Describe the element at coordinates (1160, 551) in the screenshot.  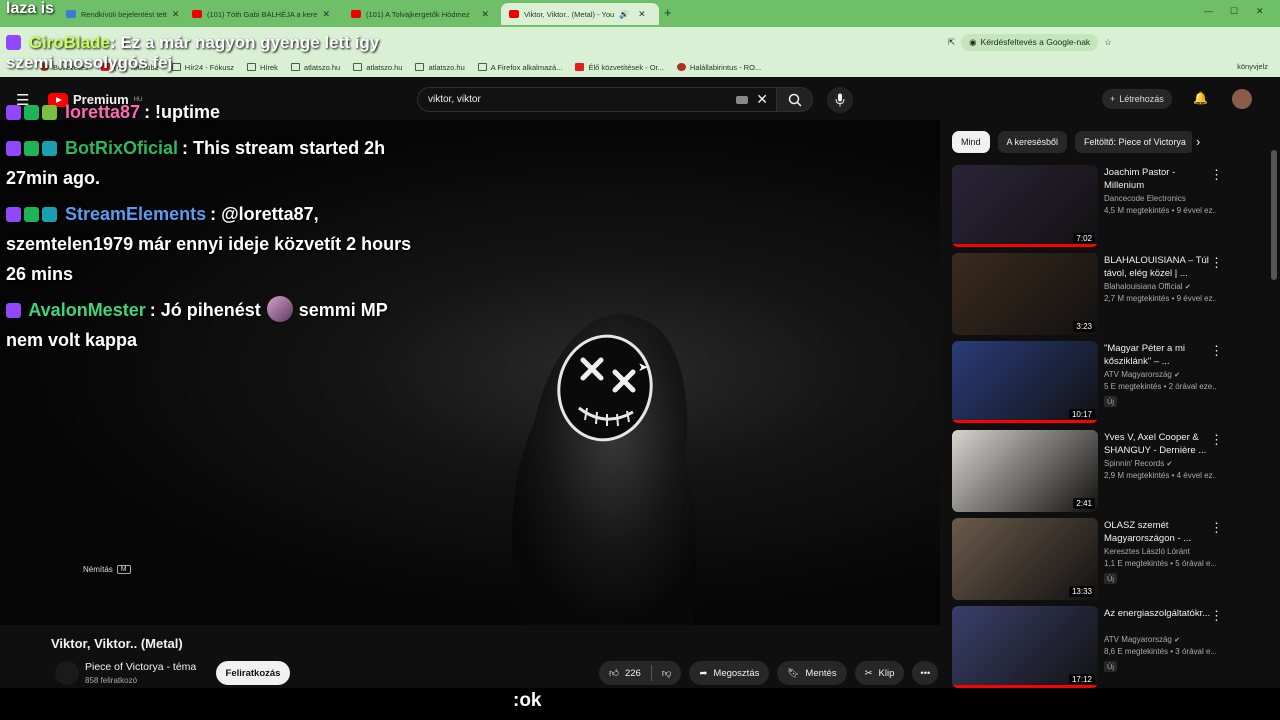
I see `channel-name: Keresztes László Lóránt` at that location.